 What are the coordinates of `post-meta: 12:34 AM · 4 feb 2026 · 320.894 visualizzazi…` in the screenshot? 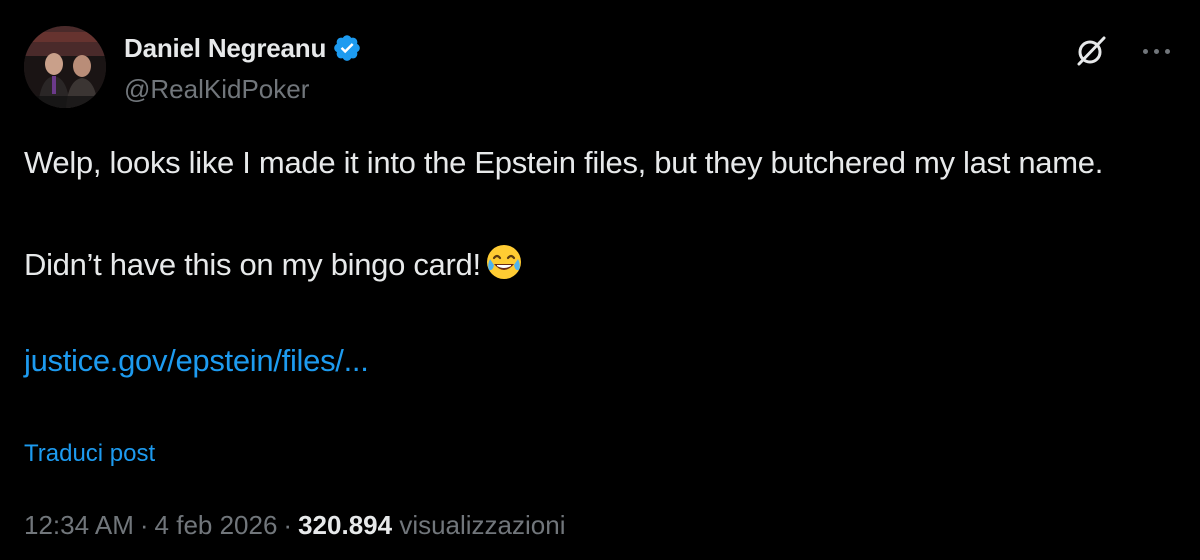 It's located at (295, 525).